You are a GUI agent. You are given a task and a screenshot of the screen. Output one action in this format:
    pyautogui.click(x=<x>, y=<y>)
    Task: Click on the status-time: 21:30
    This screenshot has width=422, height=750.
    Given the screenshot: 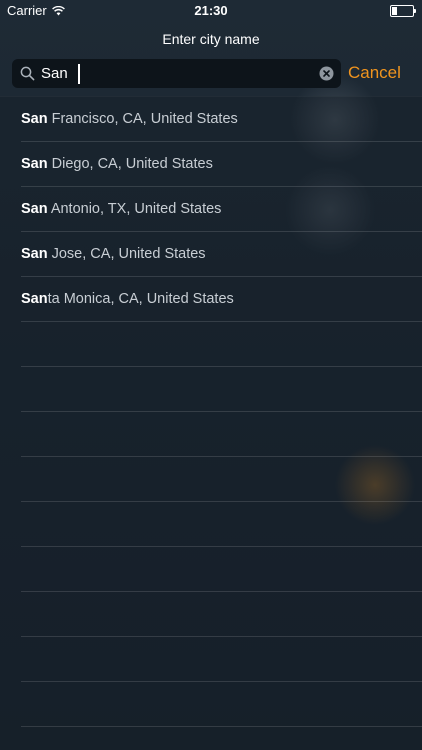 What is the action you would take?
    pyautogui.click(x=211, y=10)
    